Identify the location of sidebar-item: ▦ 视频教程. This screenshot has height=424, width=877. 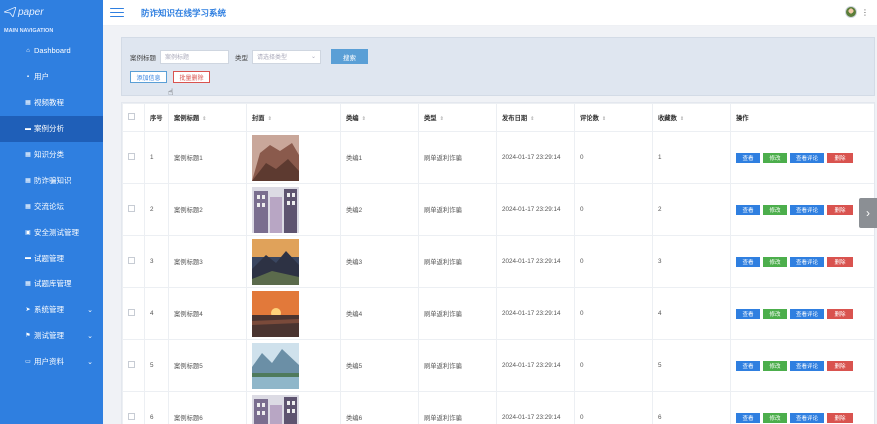
(51, 103).